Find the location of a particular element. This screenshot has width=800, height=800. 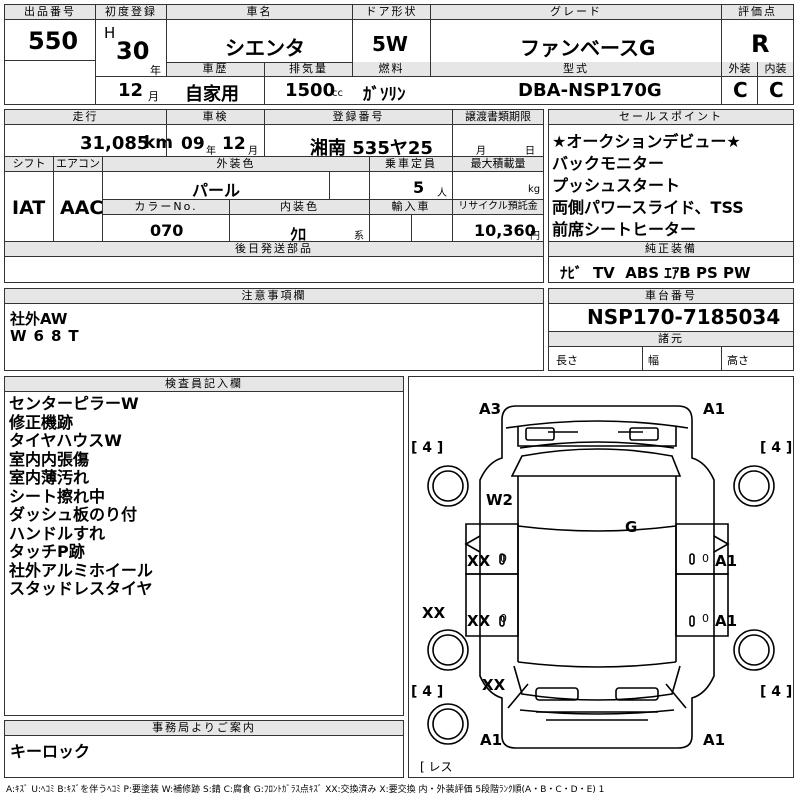

chassis-label: 車台番号 is located at coordinates (671, 296).